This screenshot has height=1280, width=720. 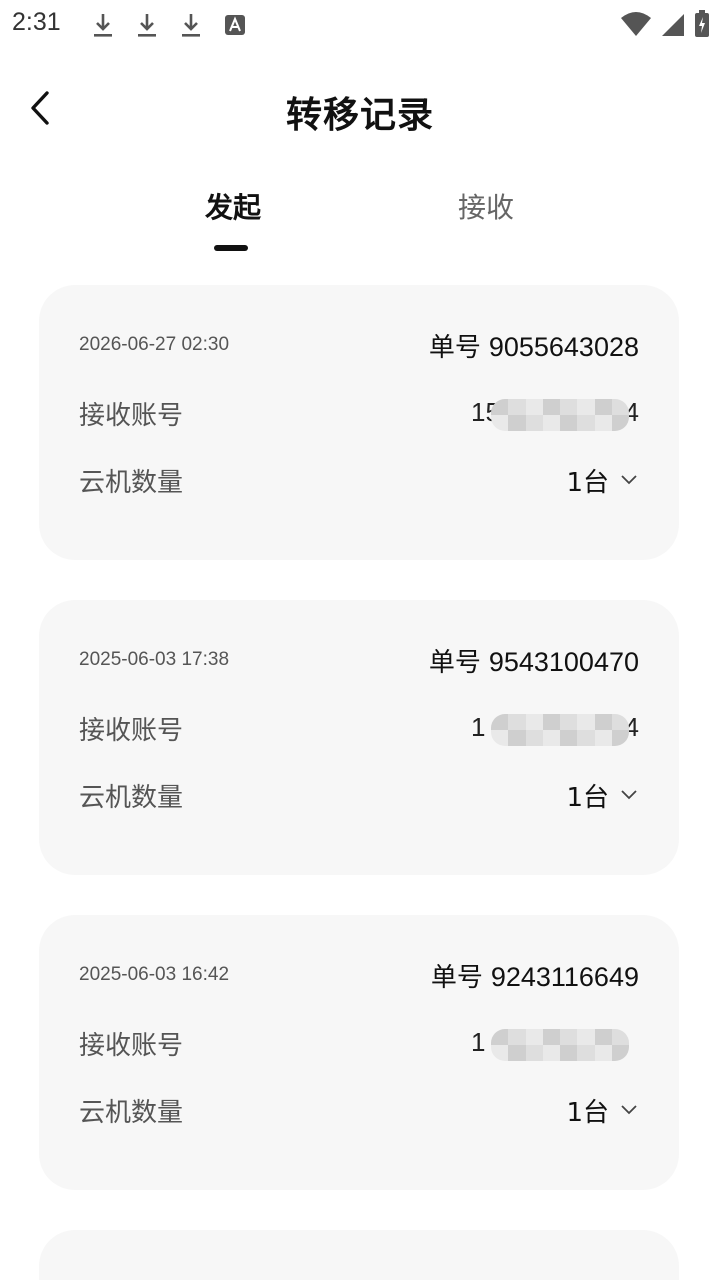 What do you see at coordinates (486, 206) in the screenshot?
I see `tab-receive: 接收` at bounding box center [486, 206].